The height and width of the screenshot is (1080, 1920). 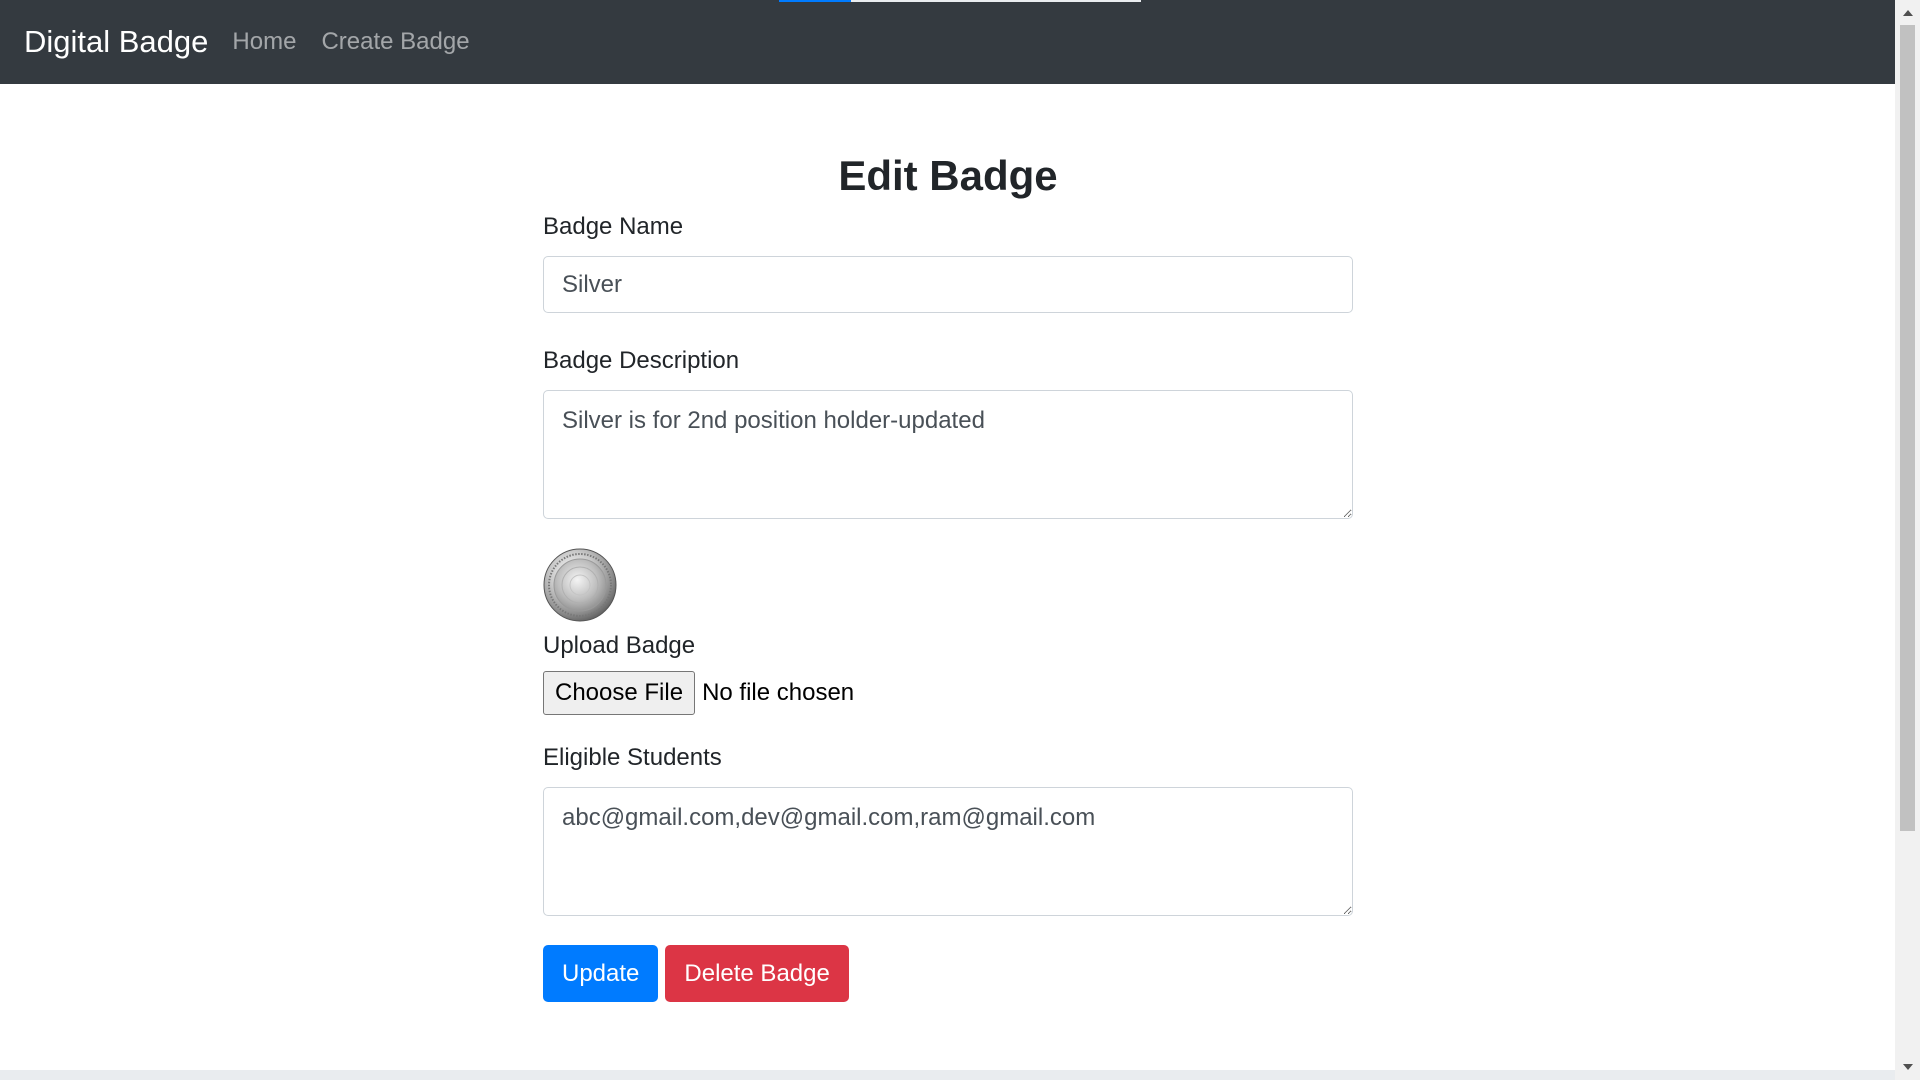 What do you see at coordinates (778, 692) in the screenshot?
I see `file-status-text: No file chosen` at bounding box center [778, 692].